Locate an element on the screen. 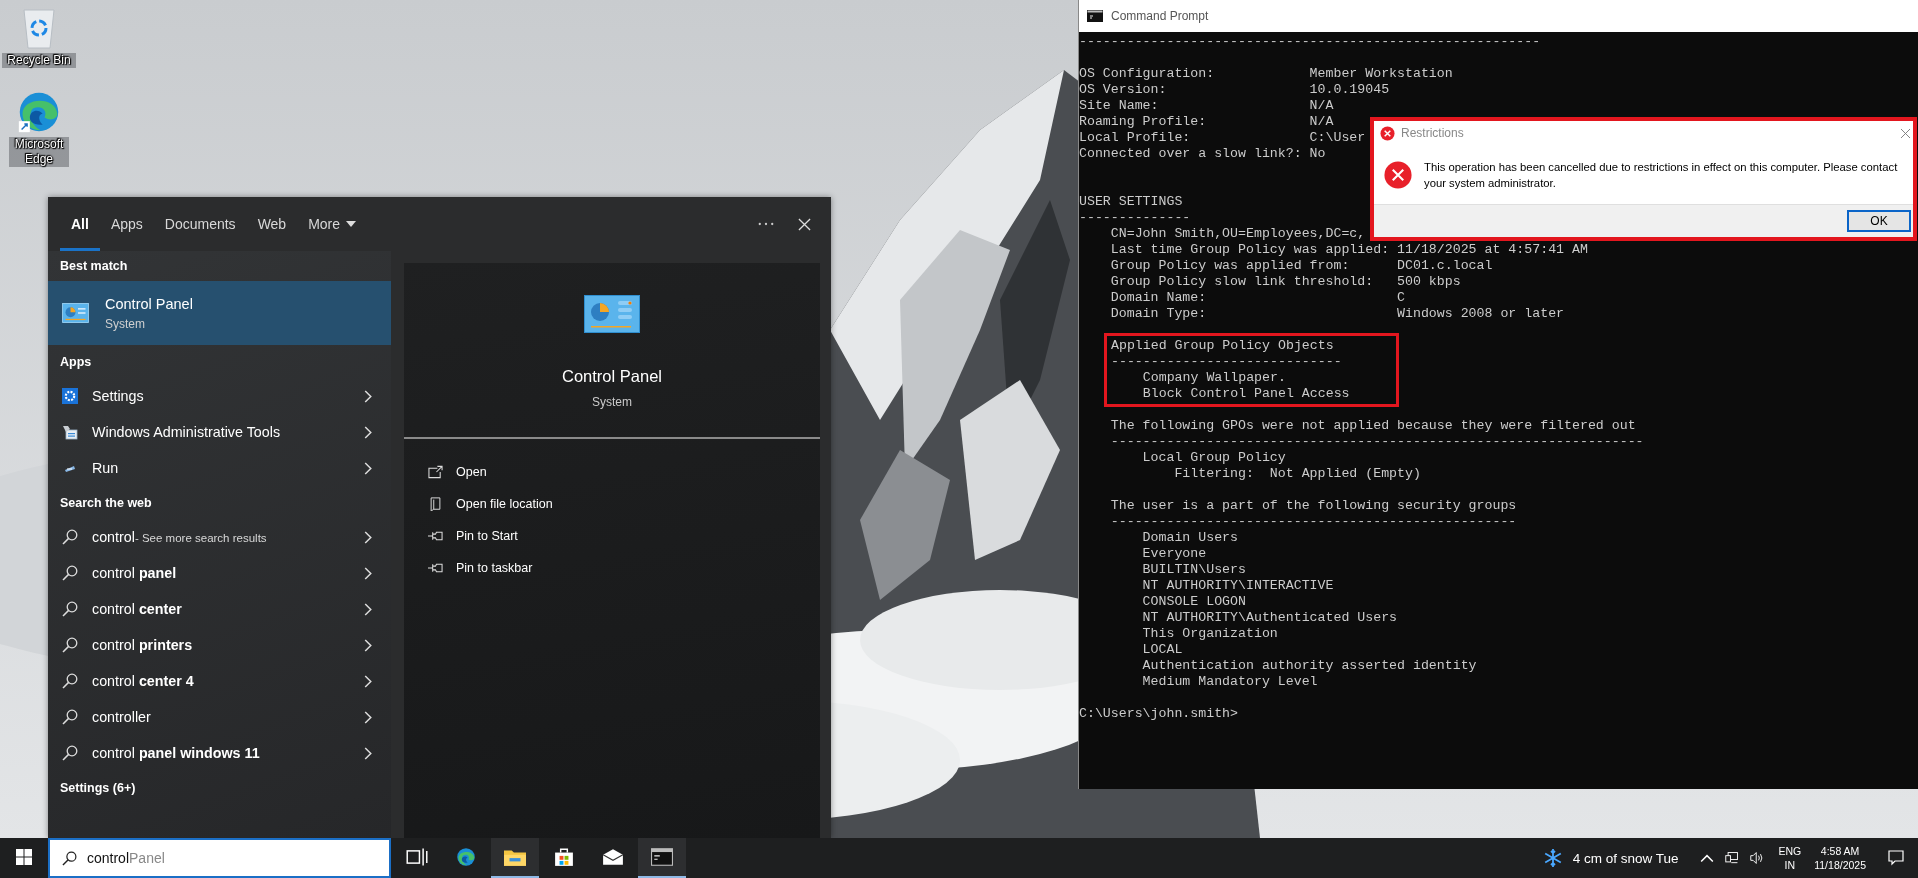 This screenshot has width=1918, height=878. console-line: Everyone is located at coordinates (1174, 554).